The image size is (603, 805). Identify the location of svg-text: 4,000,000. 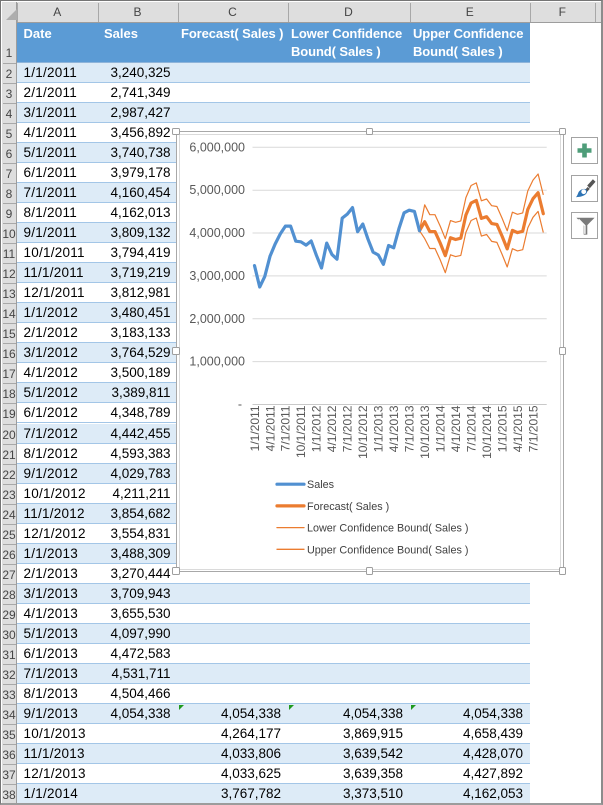
(217, 233).